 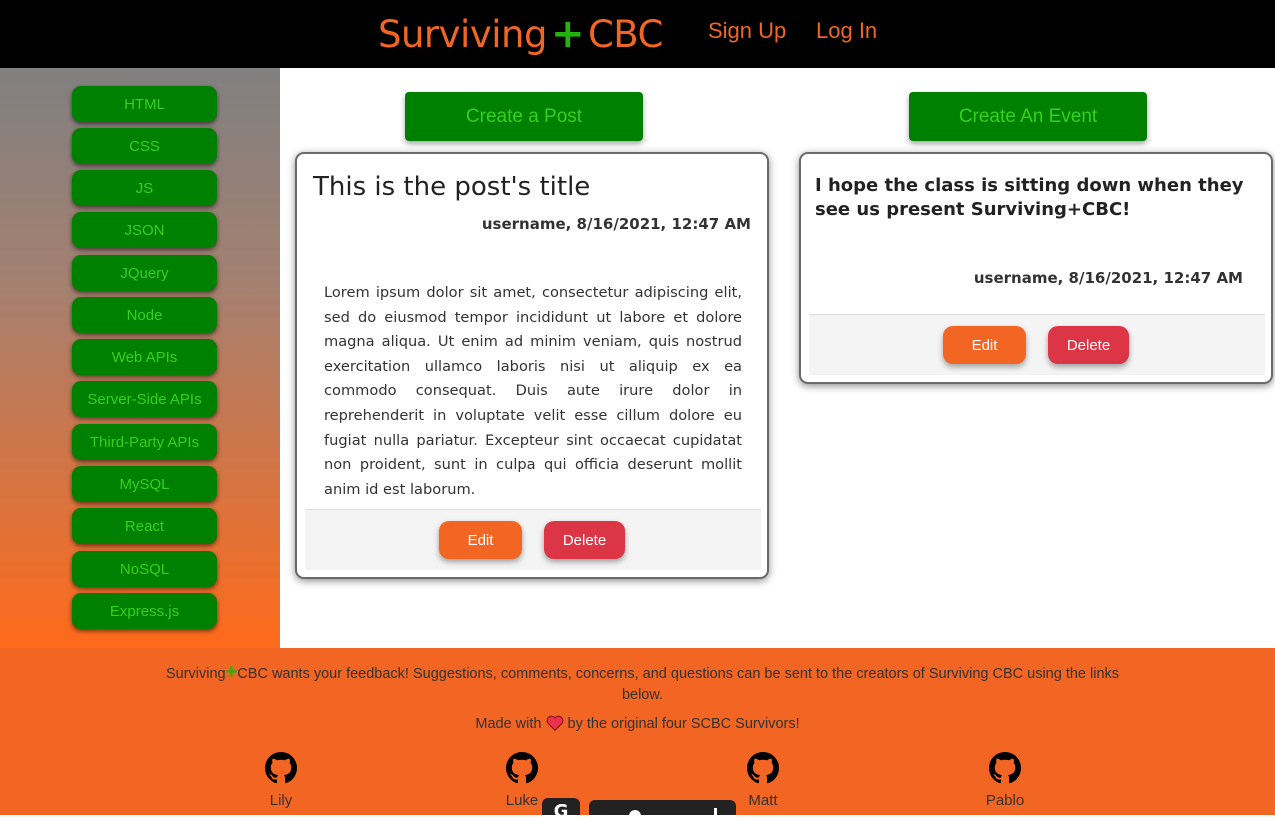 I want to click on post-title: This is the post's title, so click(x=452, y=187).